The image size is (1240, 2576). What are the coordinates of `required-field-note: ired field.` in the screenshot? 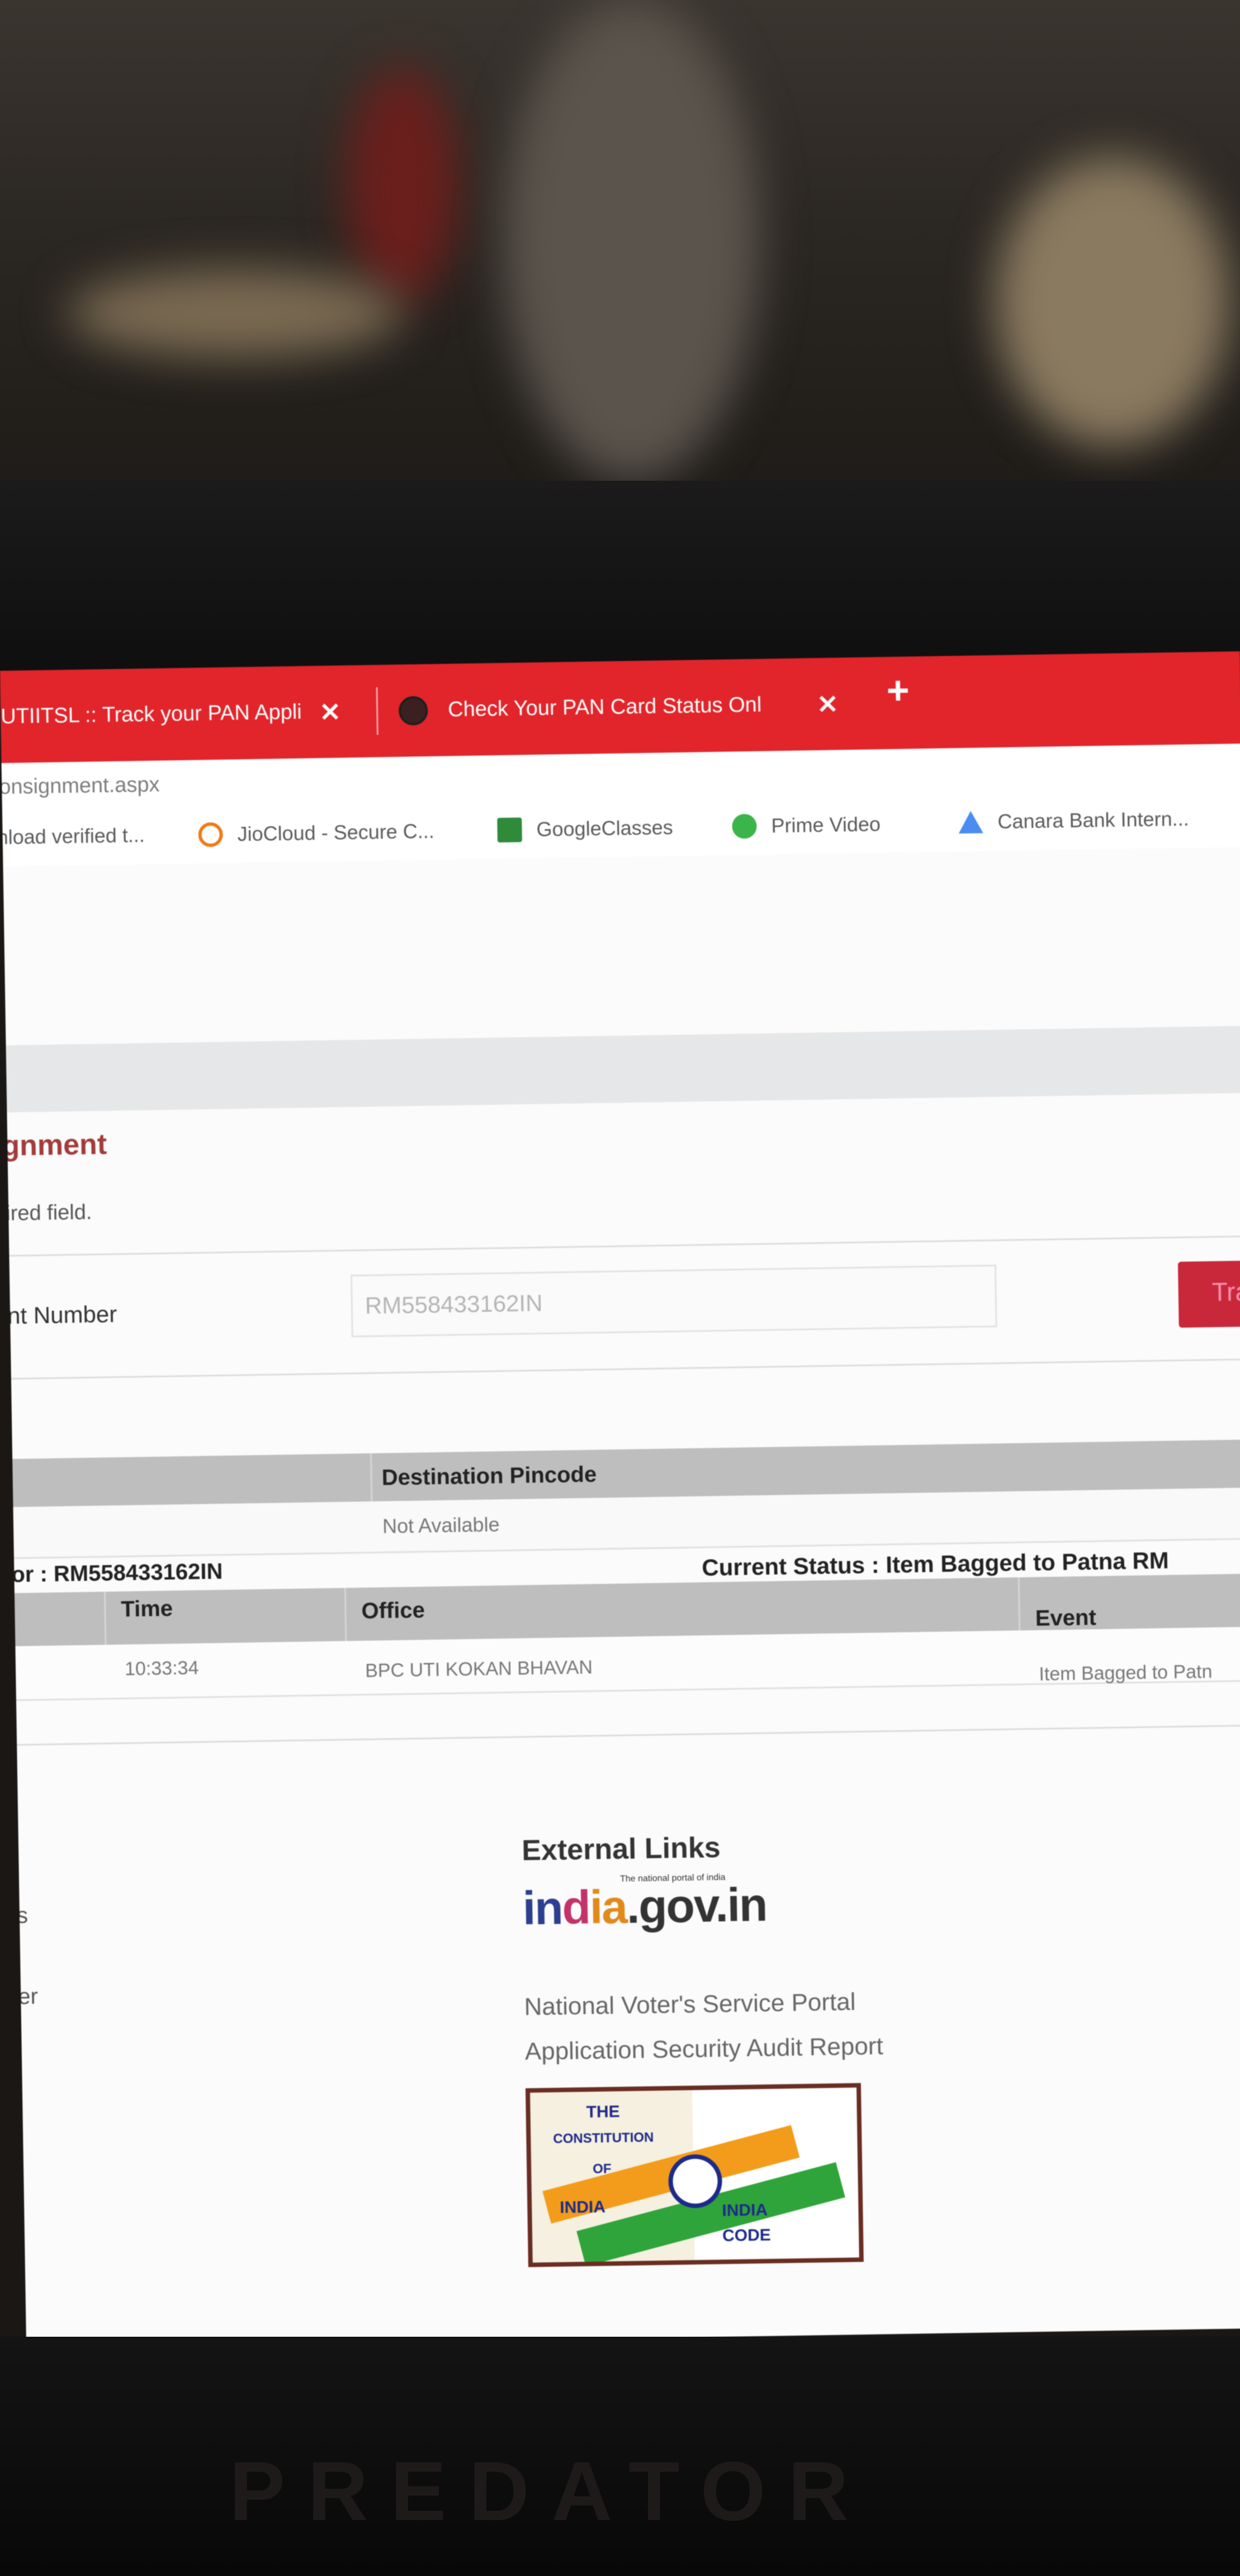 It's located at (48, 1212).